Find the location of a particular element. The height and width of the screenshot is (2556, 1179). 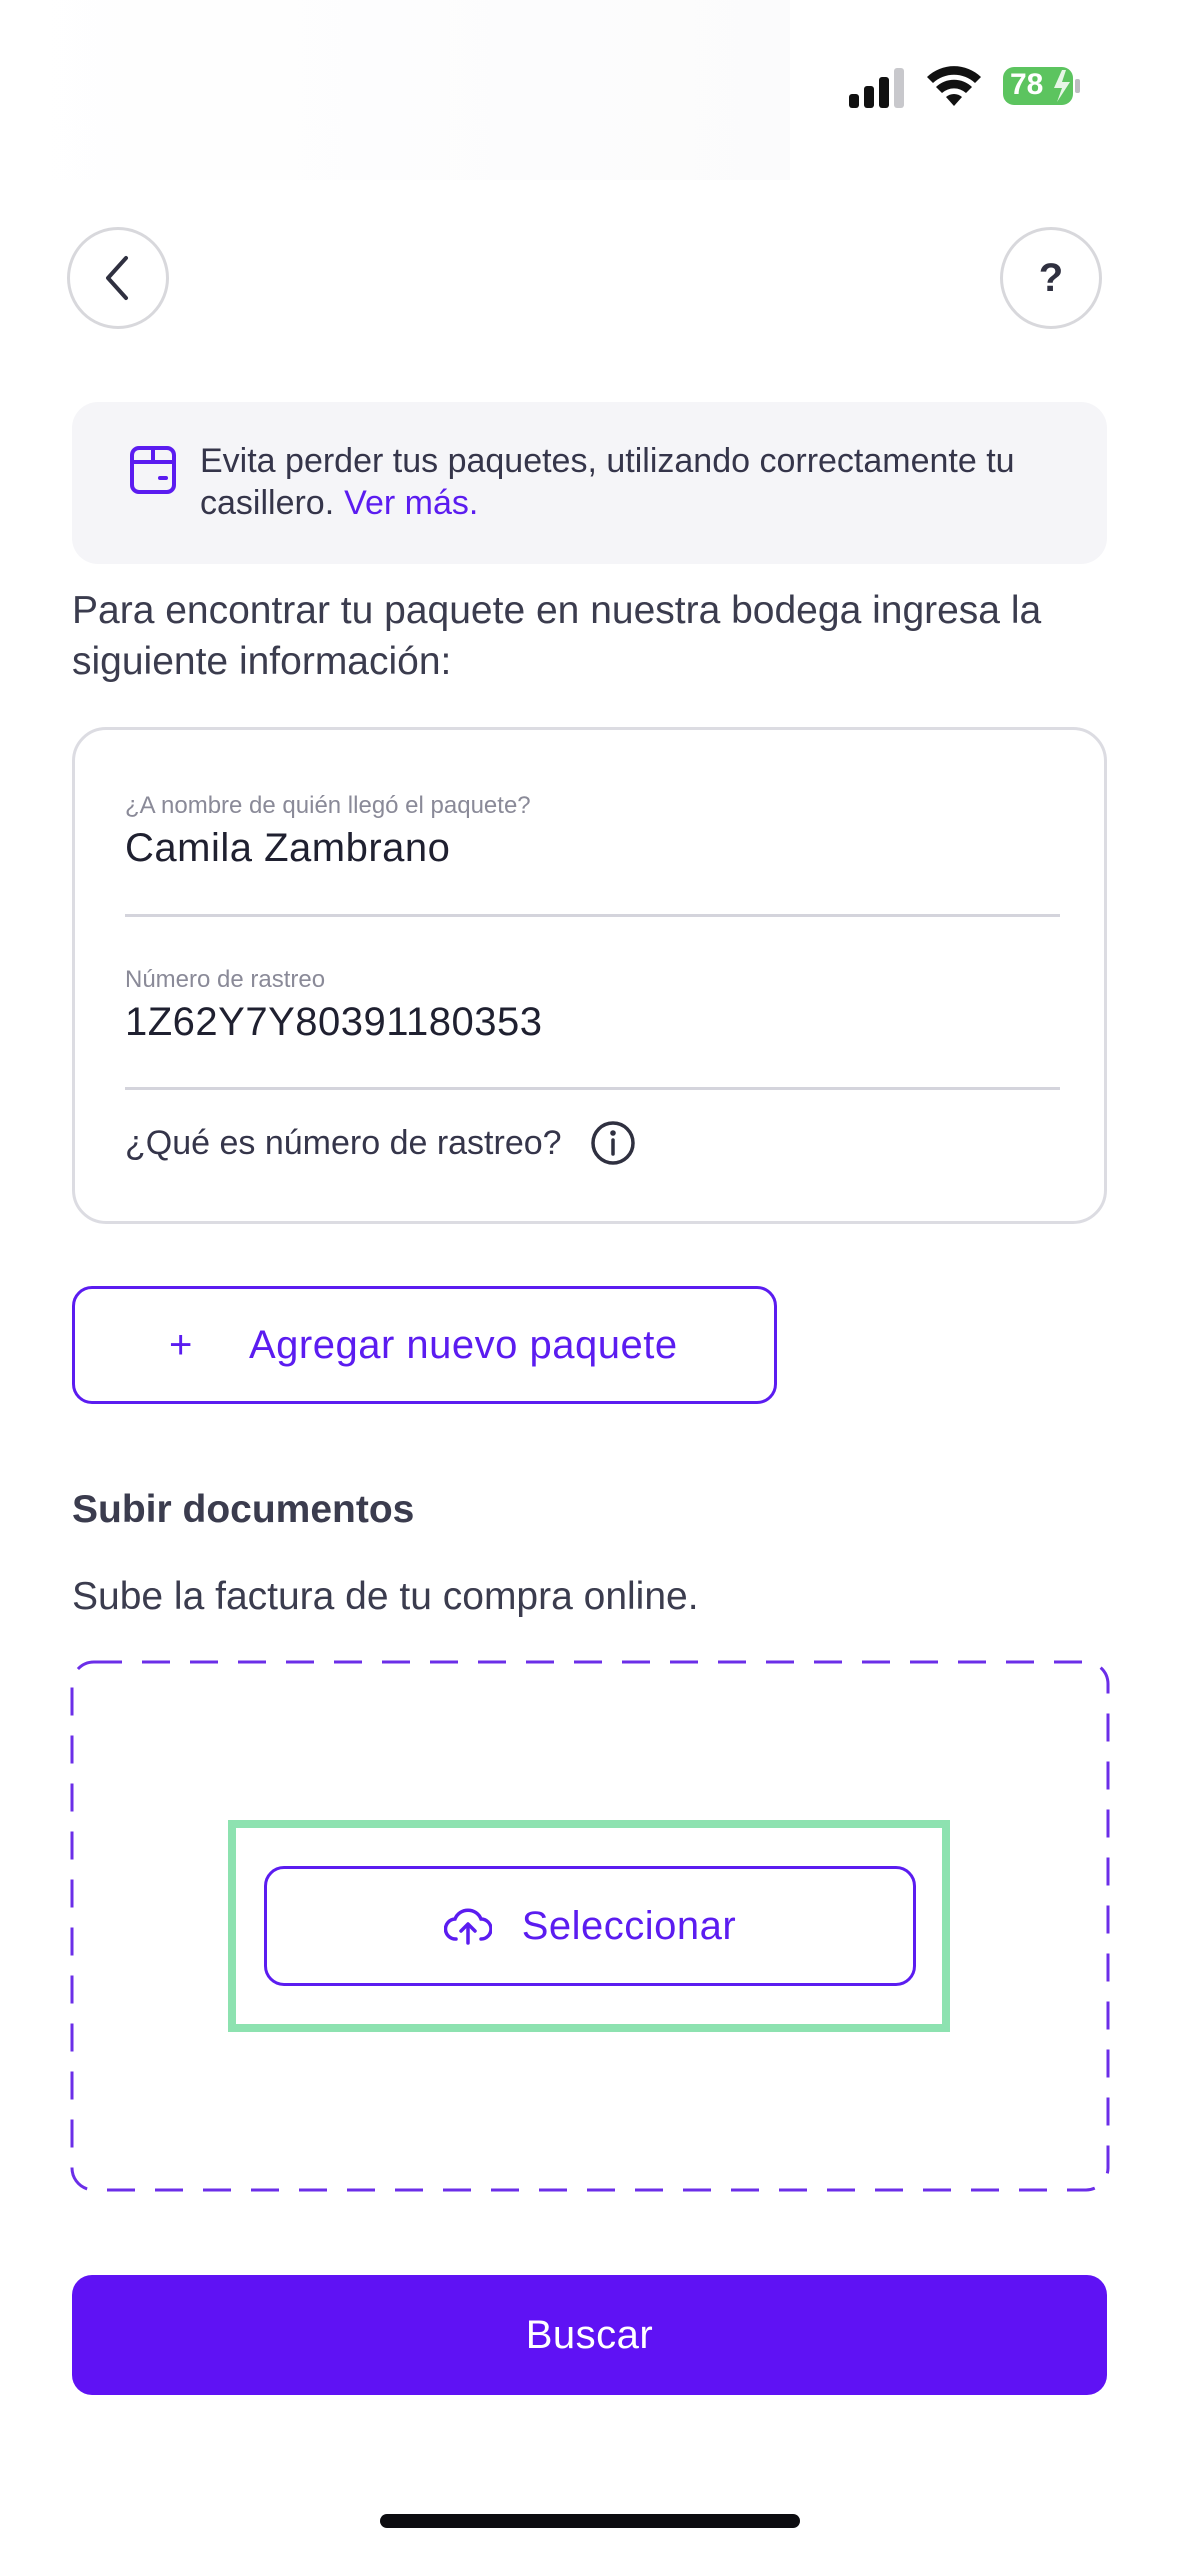

search-button-label: Buscar is located at coordinates (589, 2334).